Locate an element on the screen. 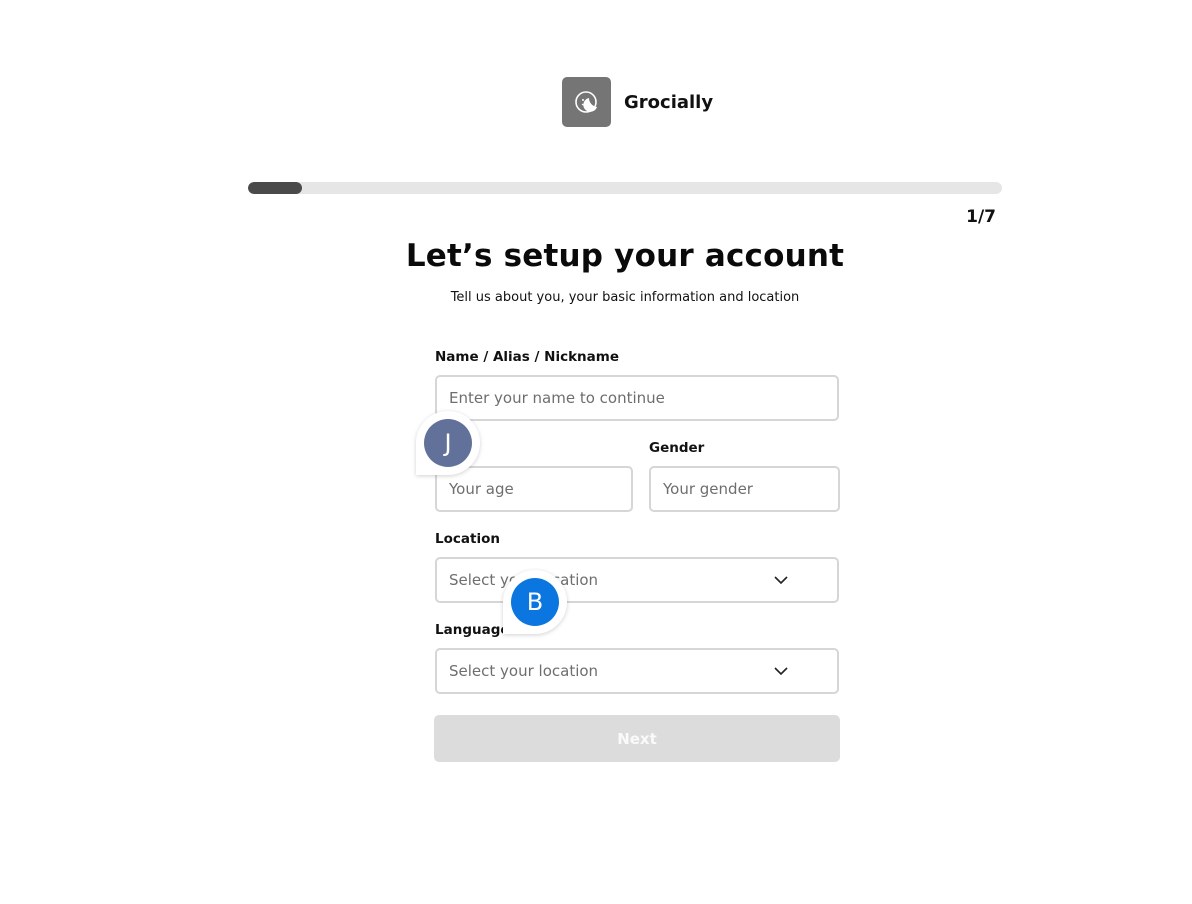 The image size is (1192, 904). gender-label: Gender is located at coordinates (677, 448).